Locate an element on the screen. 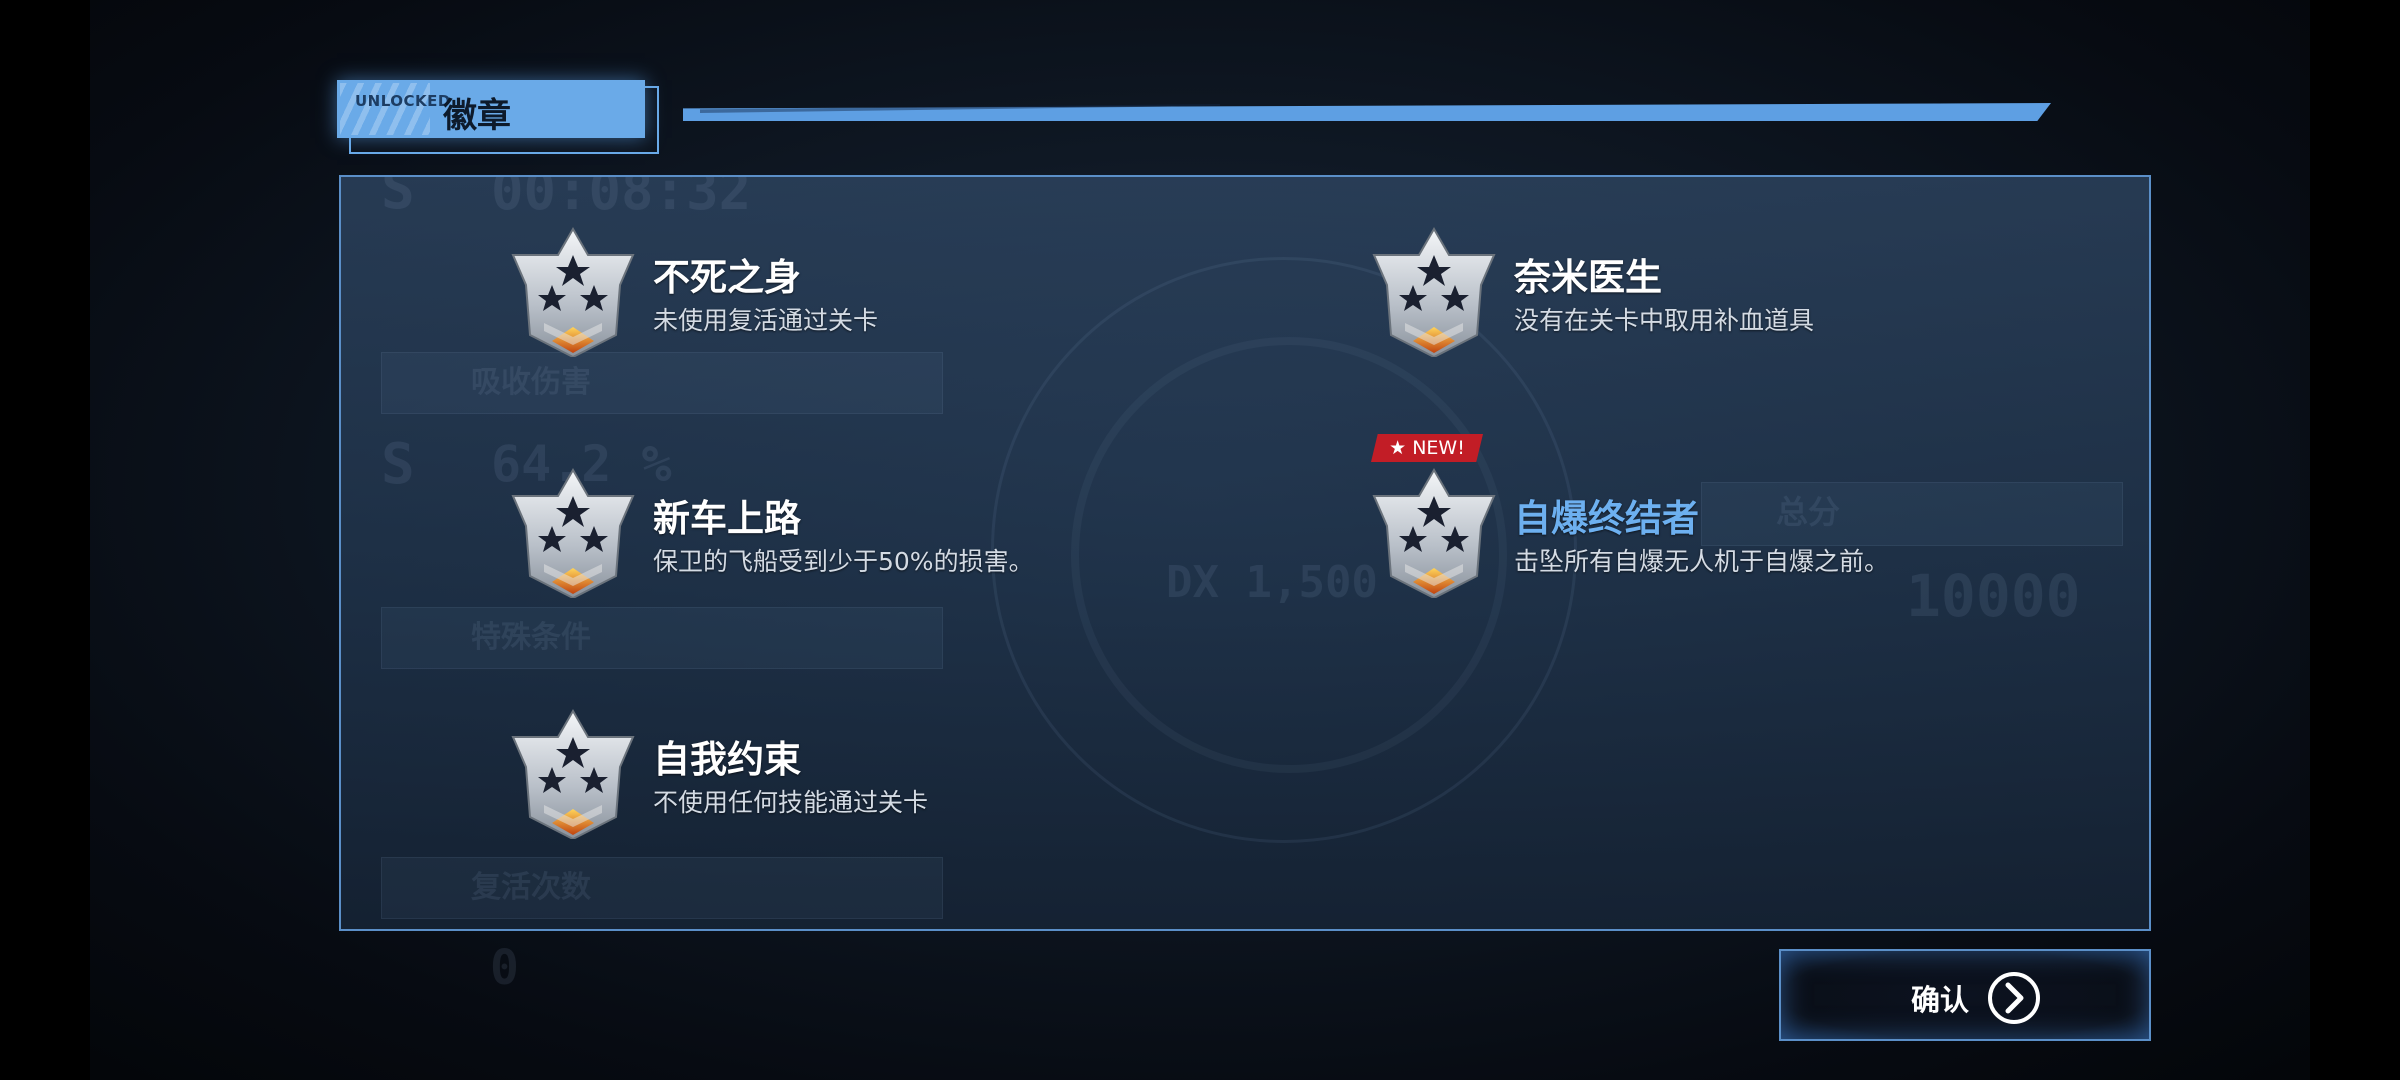  header-unlocked-label: UNLOCKED is located at coordinates (403, 101).